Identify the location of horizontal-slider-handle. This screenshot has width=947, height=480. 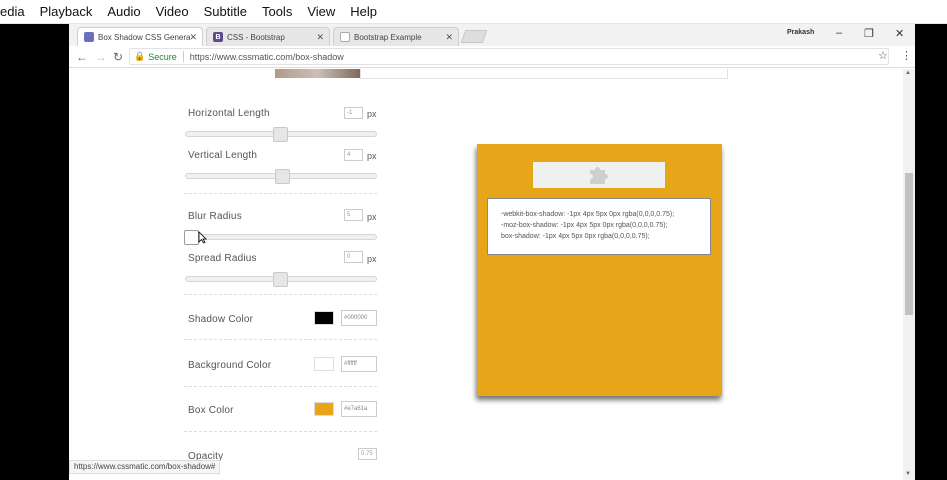
(280, 134).